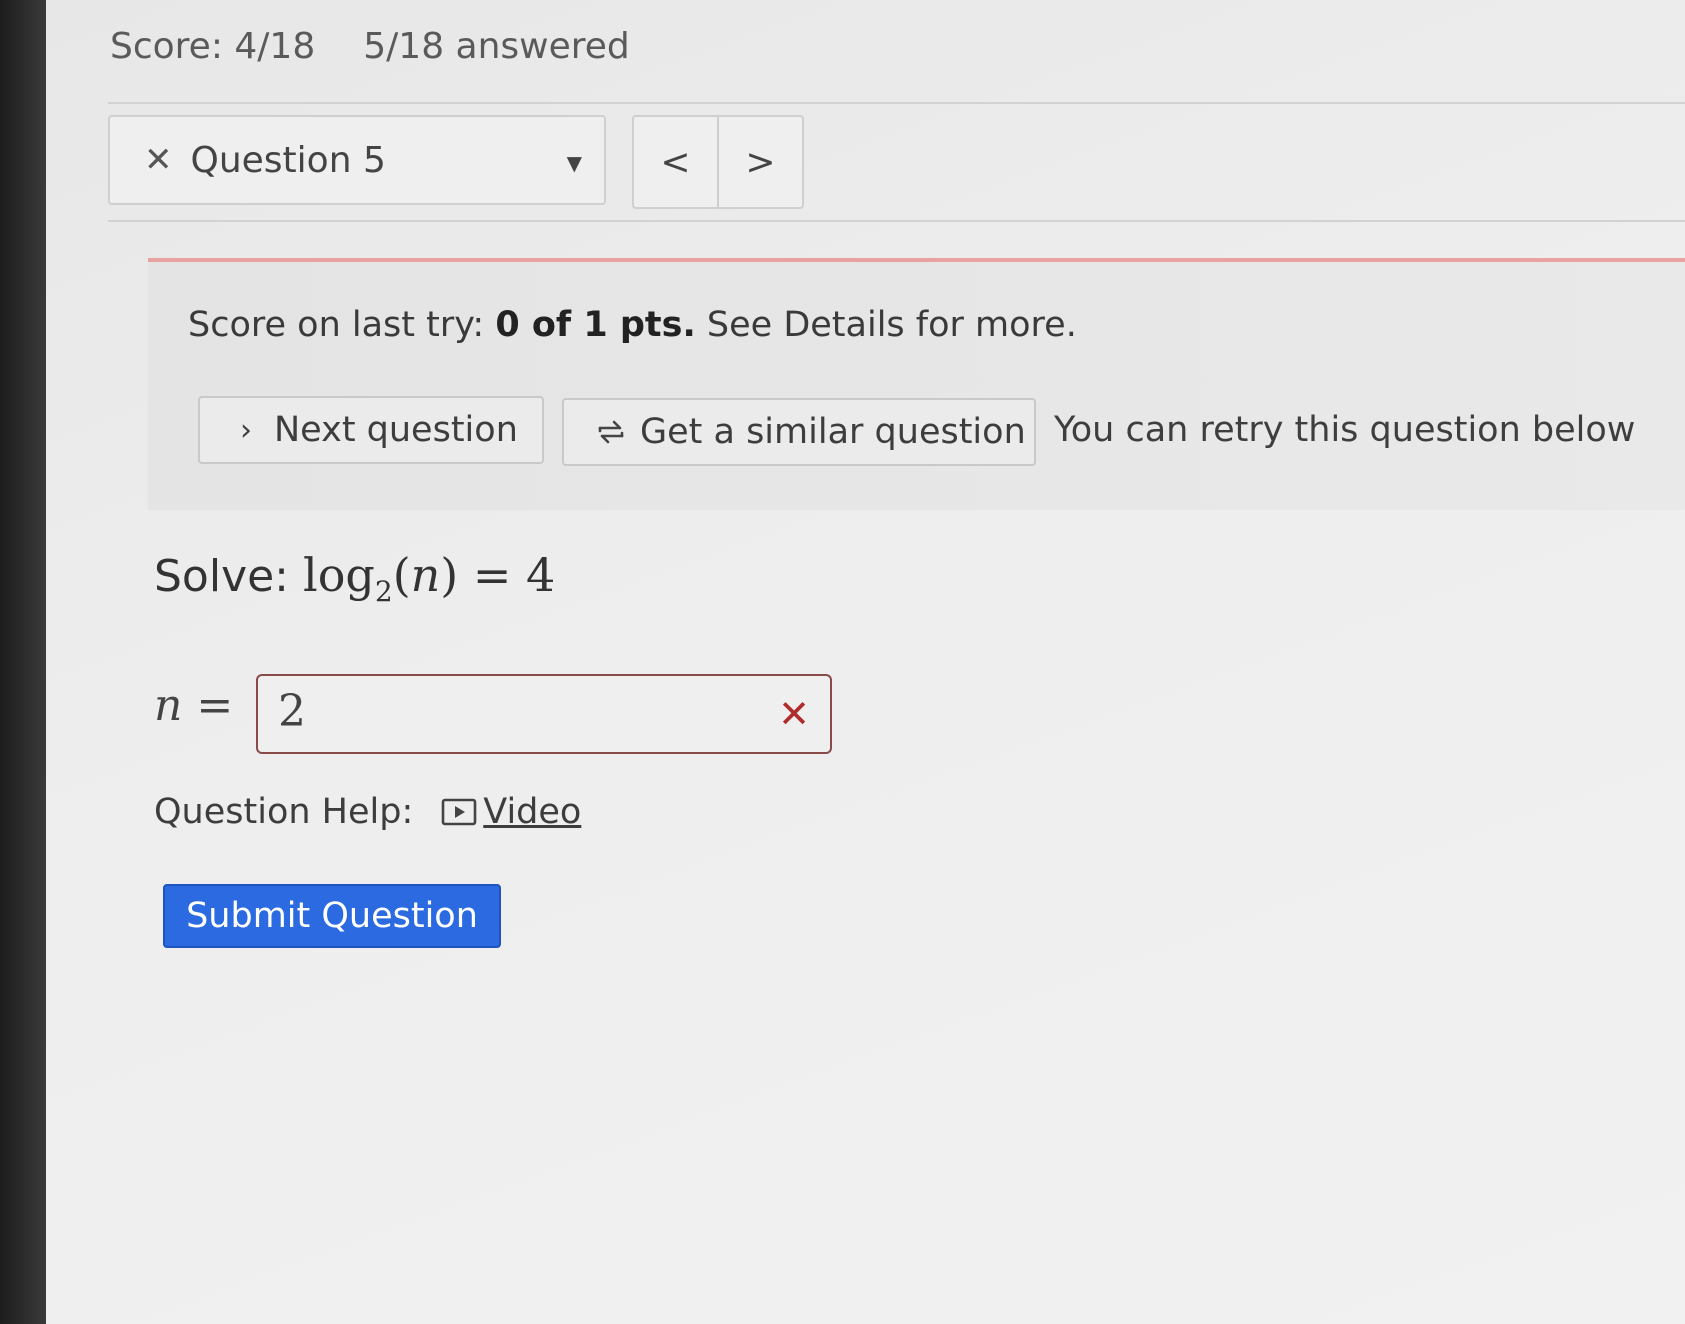 The height and width of the screenshot is (1324, 1685). I want to click on submit-question-button: Submit Question, so click(332, 916).